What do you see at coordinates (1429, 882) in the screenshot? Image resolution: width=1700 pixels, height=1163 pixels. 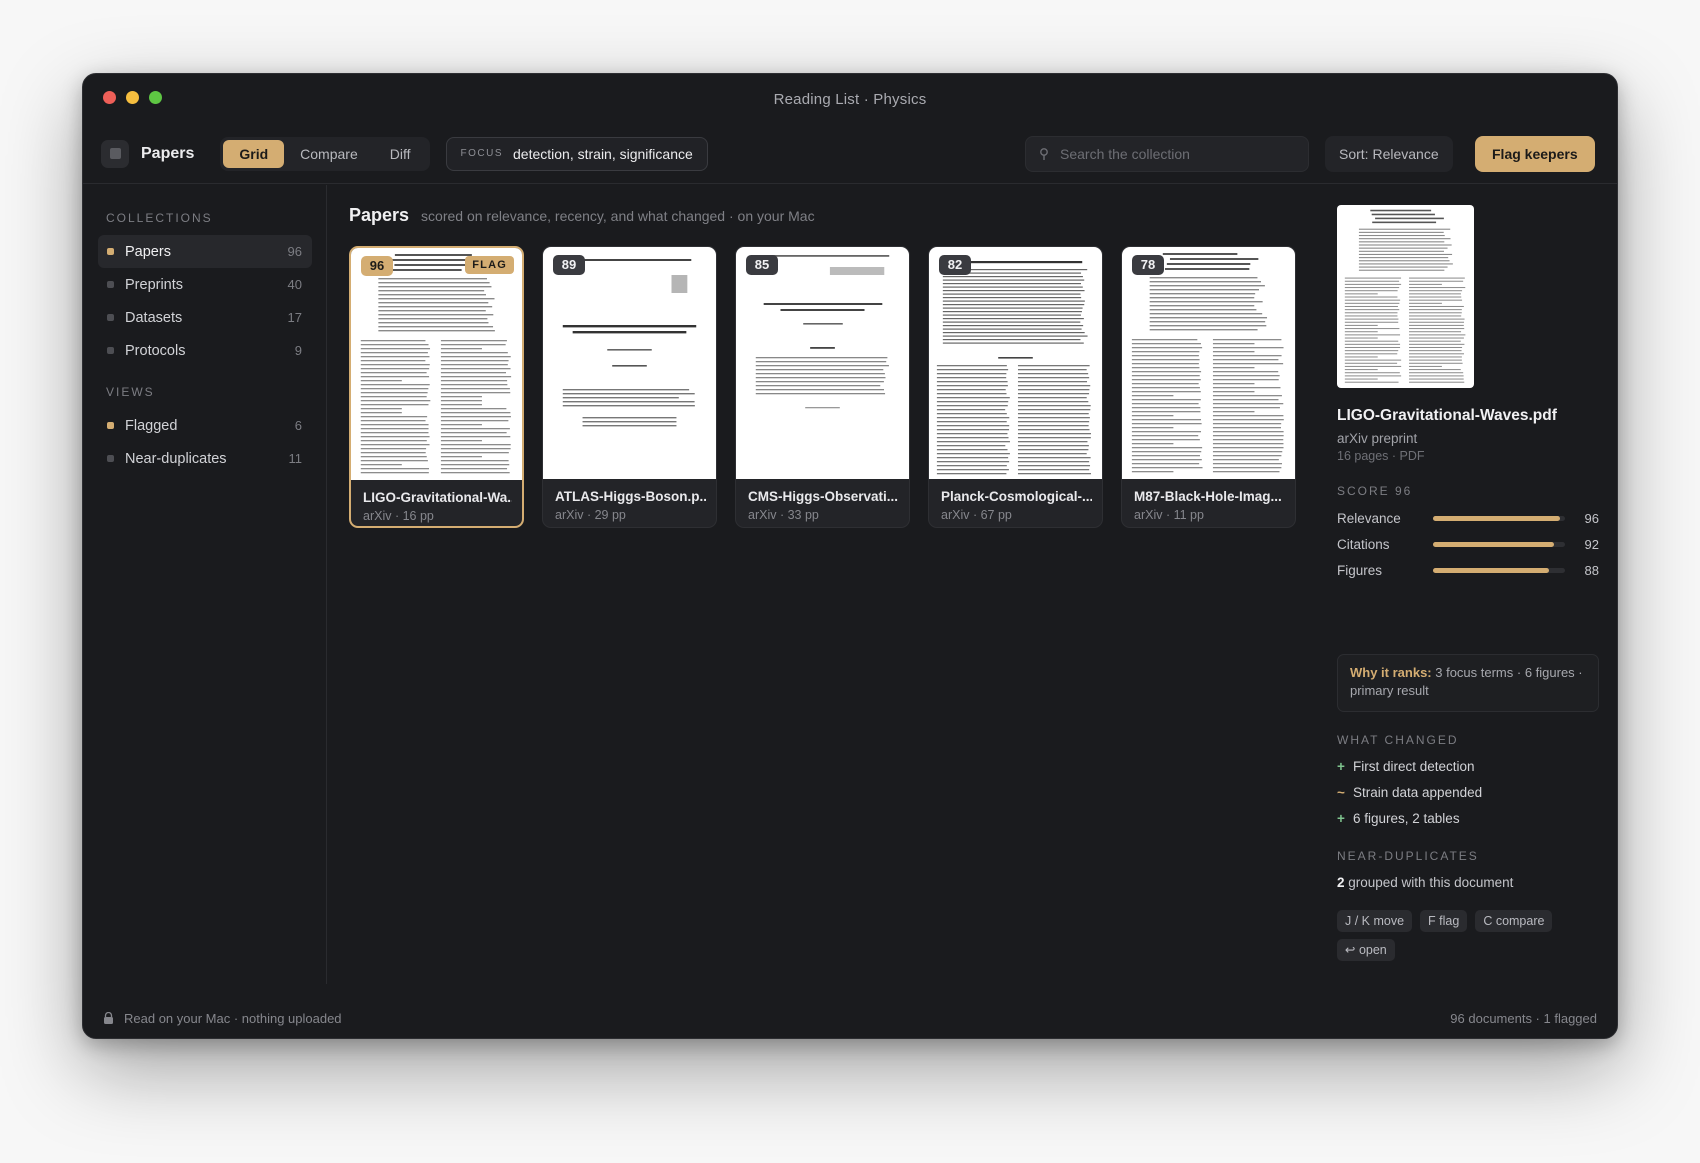 I see `duplicate-text: grouped with this document` at bounding box center [1429, 882].